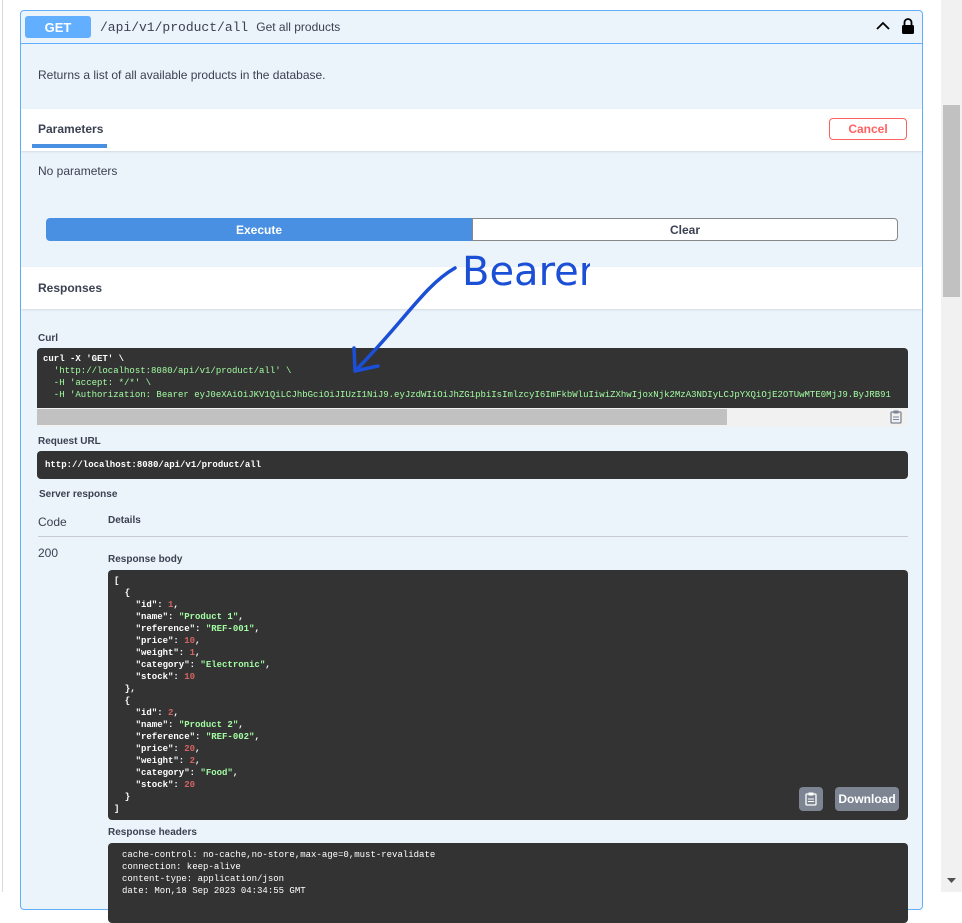 The image size is (962, 923). Describe the element at coordinates (203, 879) in the screenshot. I see `header-line: content-type: application/json` at that location.